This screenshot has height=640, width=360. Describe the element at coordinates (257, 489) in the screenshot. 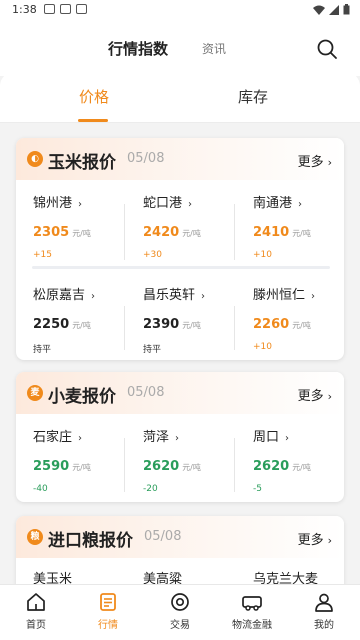

I see `price-change: -5` at that location.